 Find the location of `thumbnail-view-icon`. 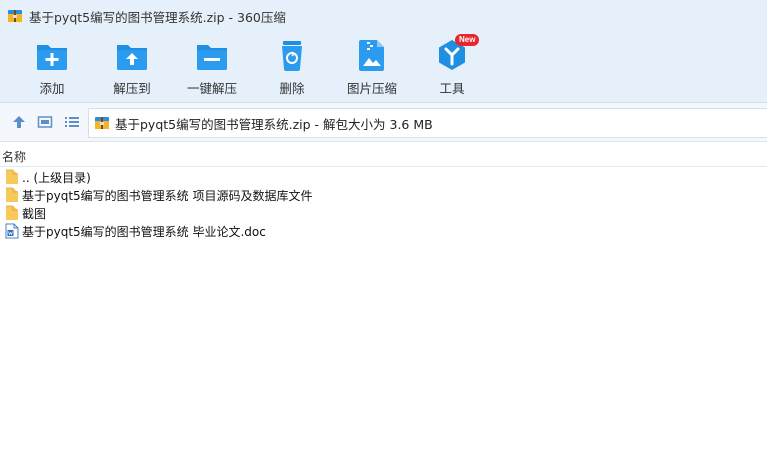

thumbnail-view-icon is located at coordinates (45, 122).